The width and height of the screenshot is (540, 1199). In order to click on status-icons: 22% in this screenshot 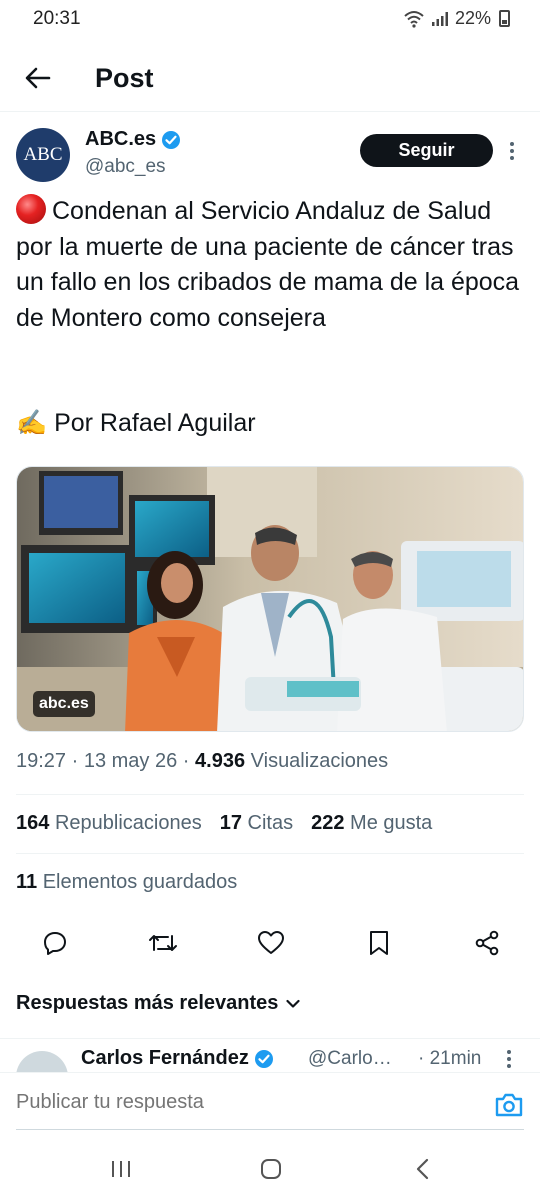, I will do `click(456, 18)`.